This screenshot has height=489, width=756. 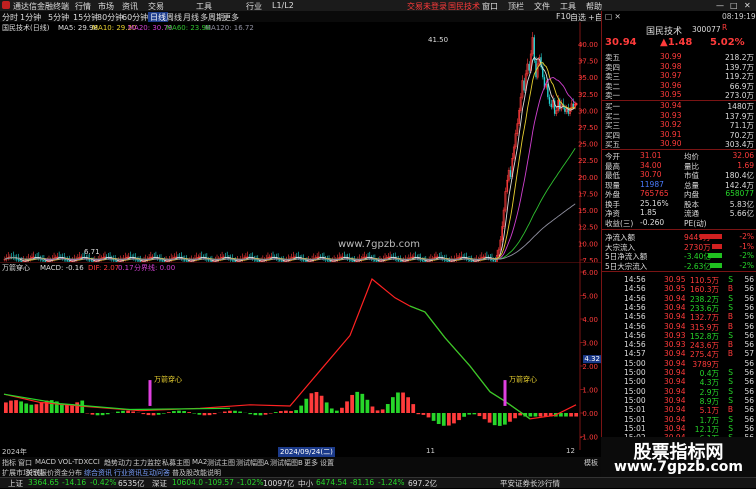 What do you see at coordinates (679, 185) in the screenshot?
I see `stat-row: 现量11987总量142.4万` at bounding box center [679, 185].